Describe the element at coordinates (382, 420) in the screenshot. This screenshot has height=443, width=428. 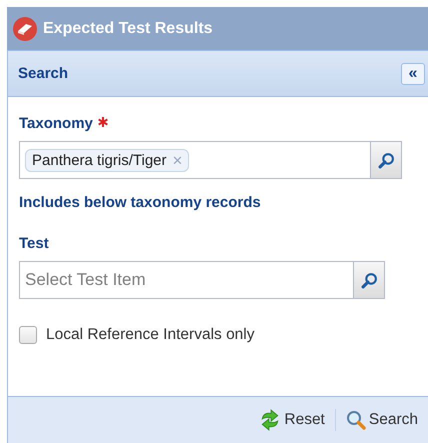
I see `search-button: Search` at that location.